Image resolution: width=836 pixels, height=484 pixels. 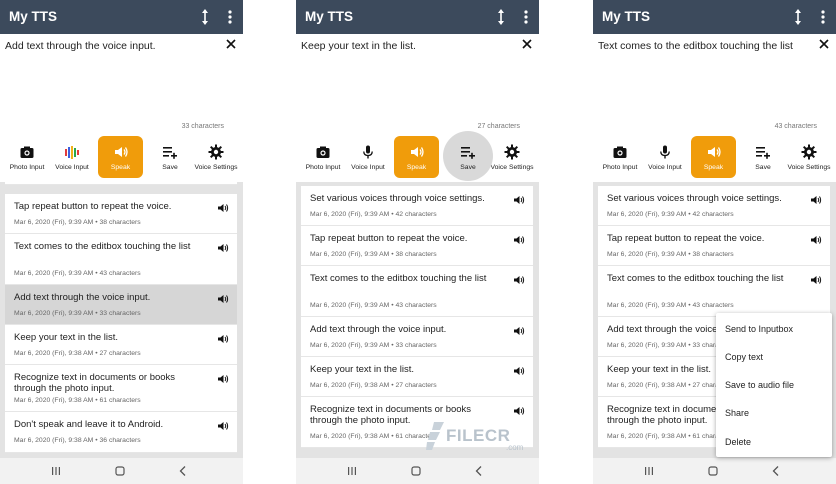 I want to click on sound-wave-icon, so click(x=72, y=152).